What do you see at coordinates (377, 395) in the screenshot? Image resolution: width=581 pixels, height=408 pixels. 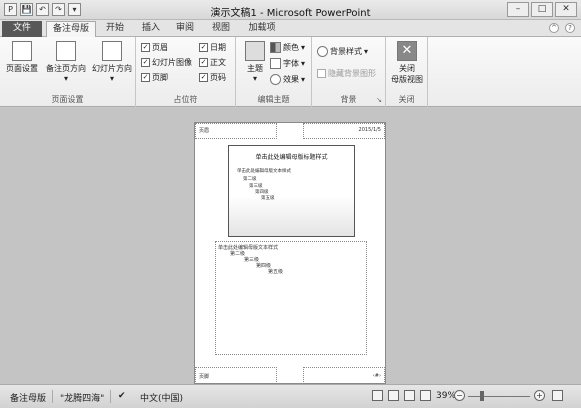 I see `normal-view-icon` at bounding box center [377, 395].